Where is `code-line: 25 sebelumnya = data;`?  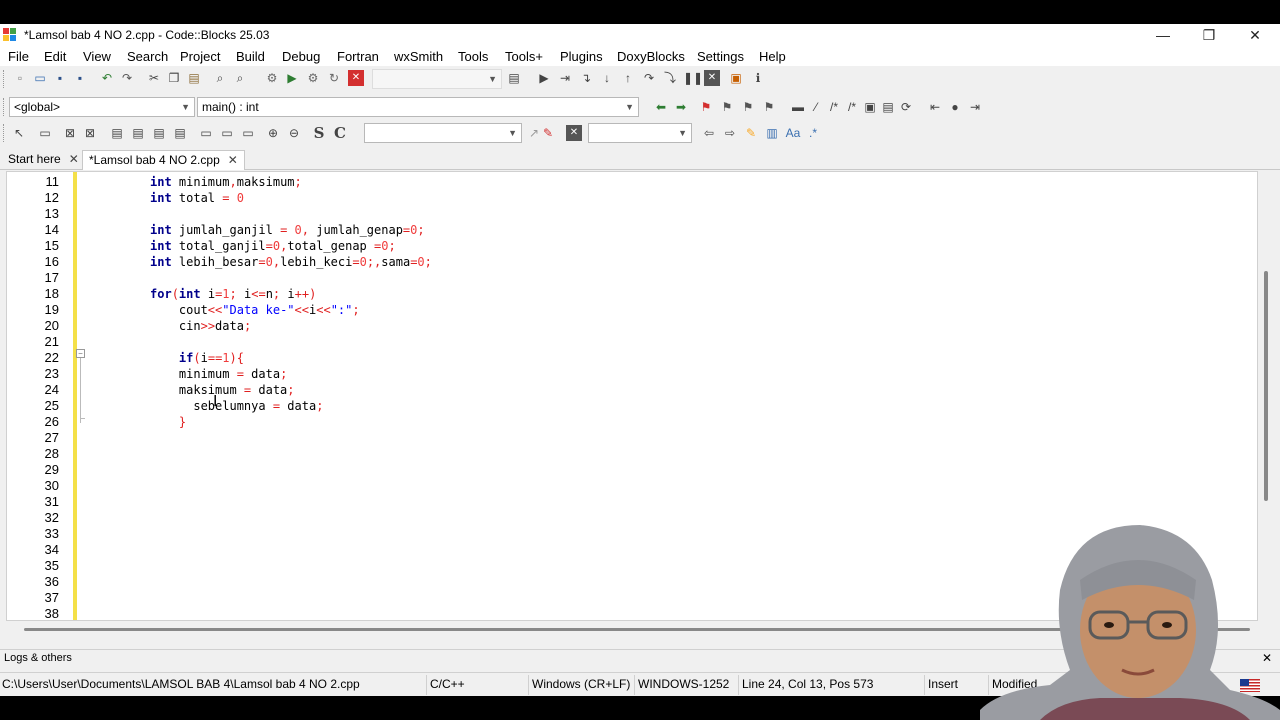
code-line: 25 sebelumnya = data; is located at coordinates (632, 406).